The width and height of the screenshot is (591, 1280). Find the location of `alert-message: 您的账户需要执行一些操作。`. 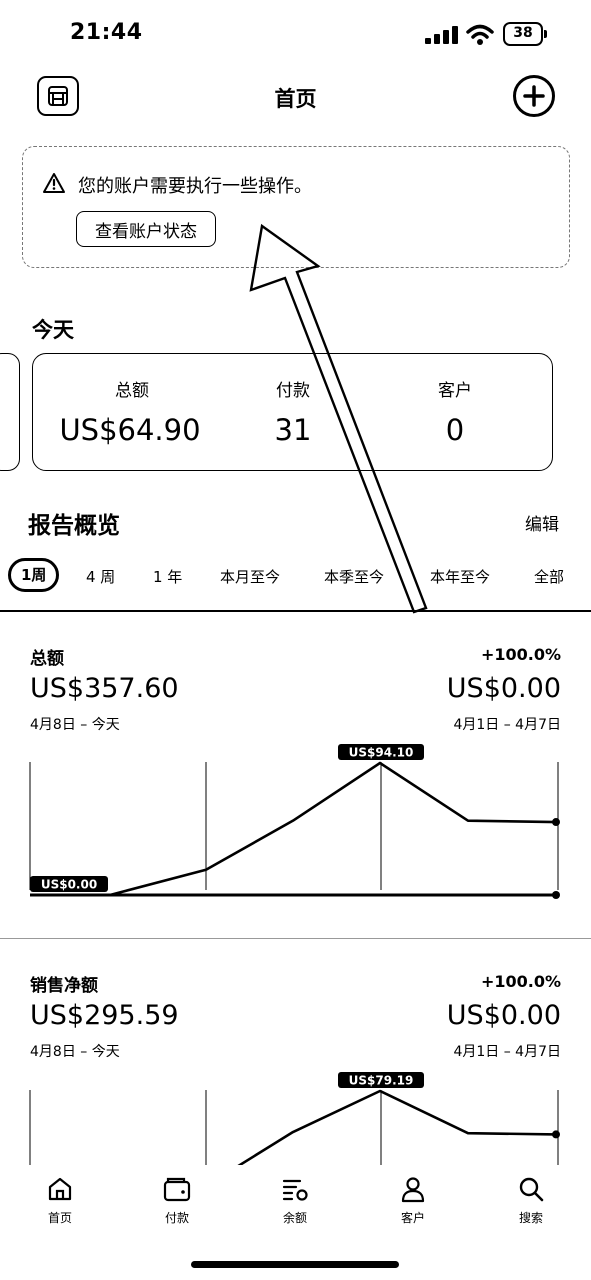

alert-message: 您的账户需要执行一些操作。 is located at coordinates (195, 186).